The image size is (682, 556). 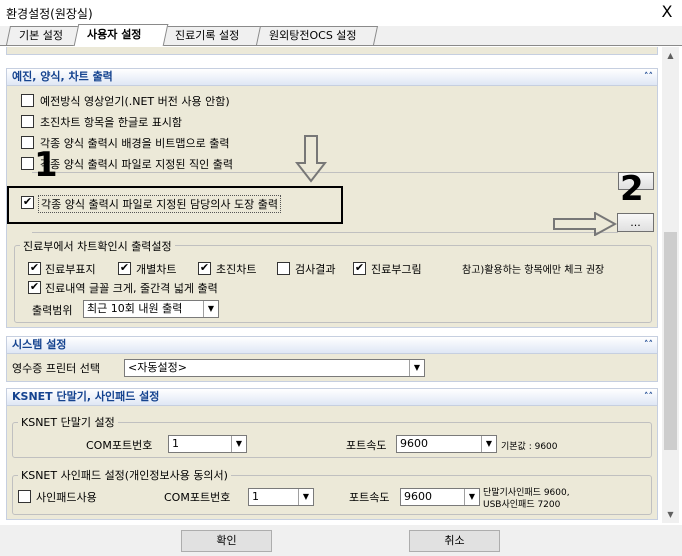 I want to click on chk-exam-label: 검사결과, so click(x=315, y=269).